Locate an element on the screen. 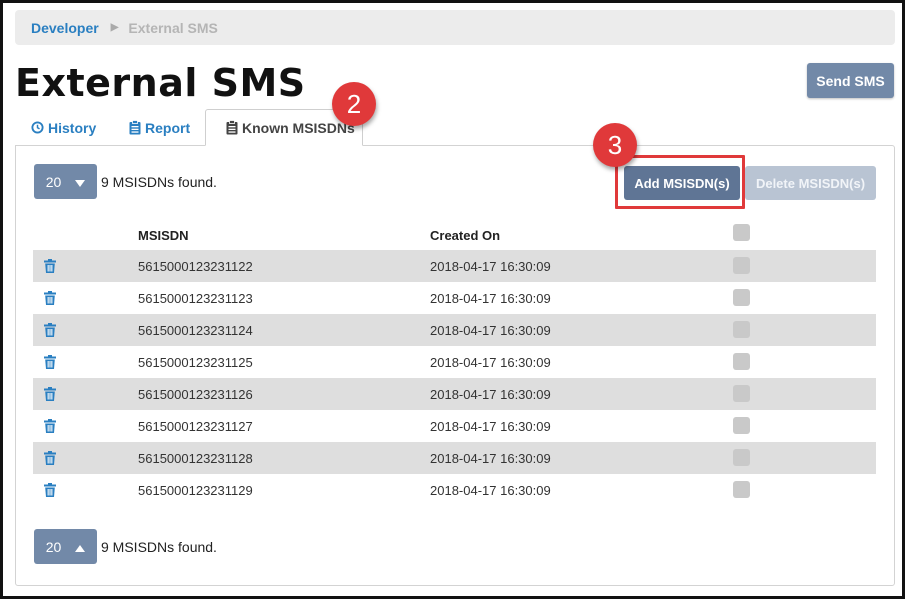 The width and height of the screenshot is (905, 599). table-row: 5615000123231125 2018-04-17 16:30:09 is located at coordinates (454, 362).